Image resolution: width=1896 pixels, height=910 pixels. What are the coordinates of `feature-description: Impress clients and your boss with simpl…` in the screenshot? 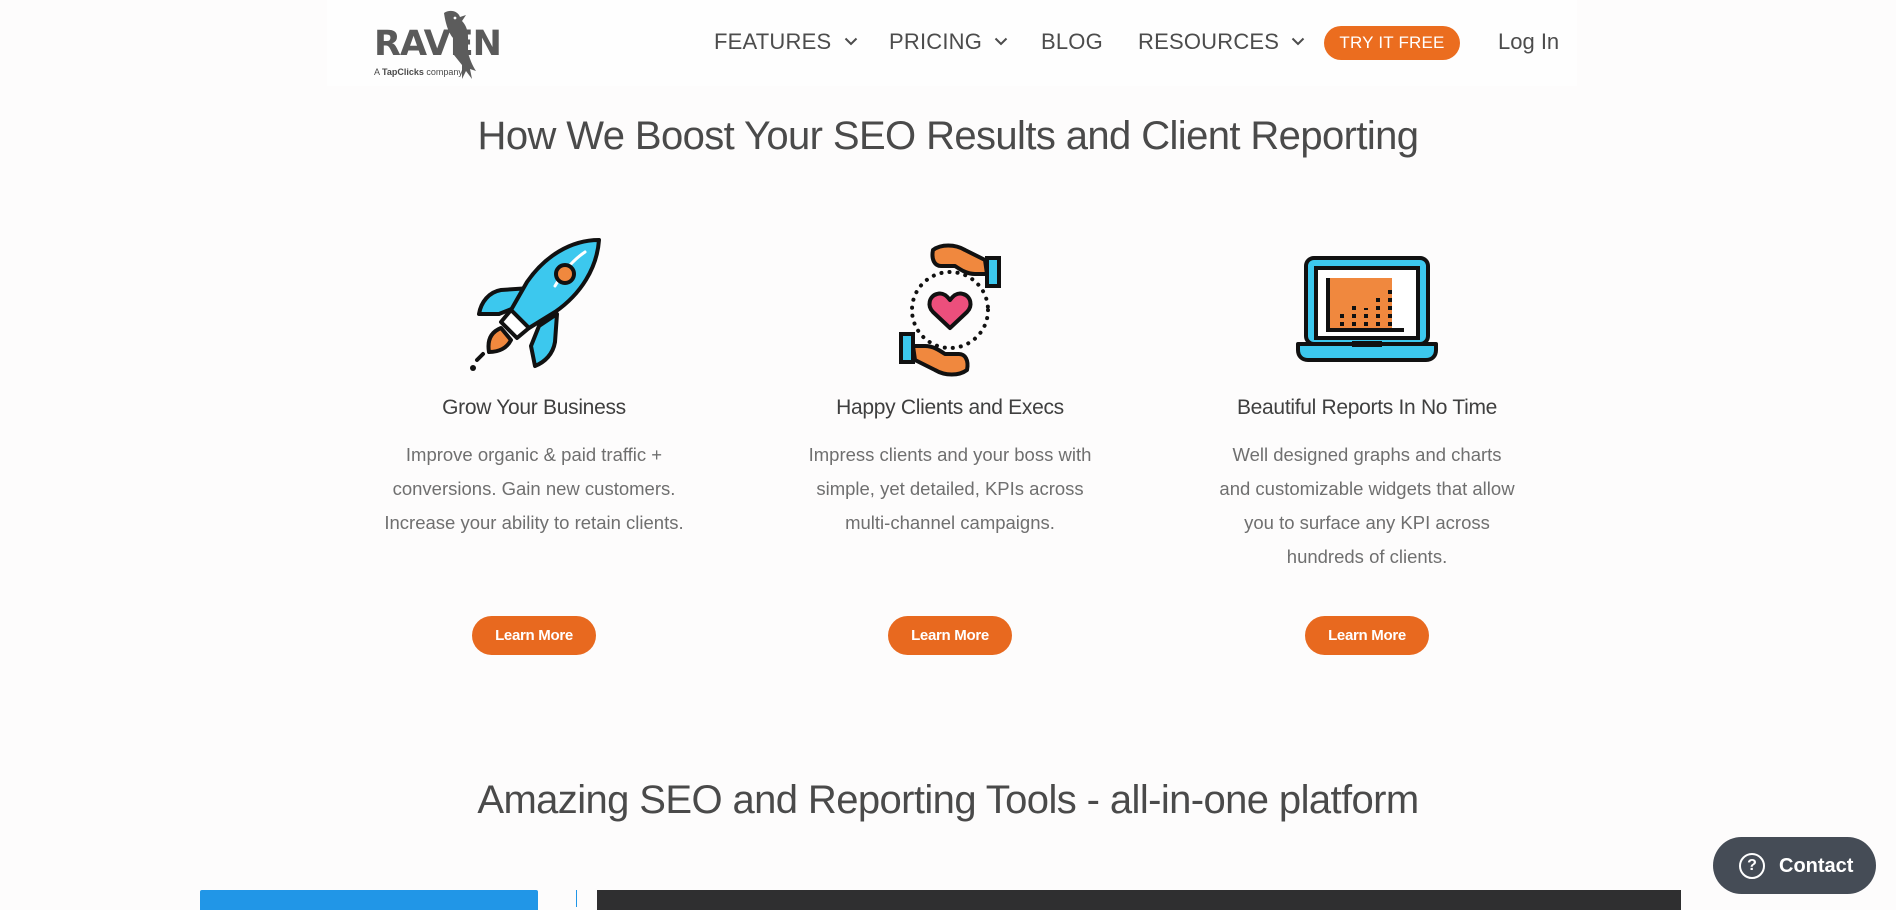 It's located at (950, 488).